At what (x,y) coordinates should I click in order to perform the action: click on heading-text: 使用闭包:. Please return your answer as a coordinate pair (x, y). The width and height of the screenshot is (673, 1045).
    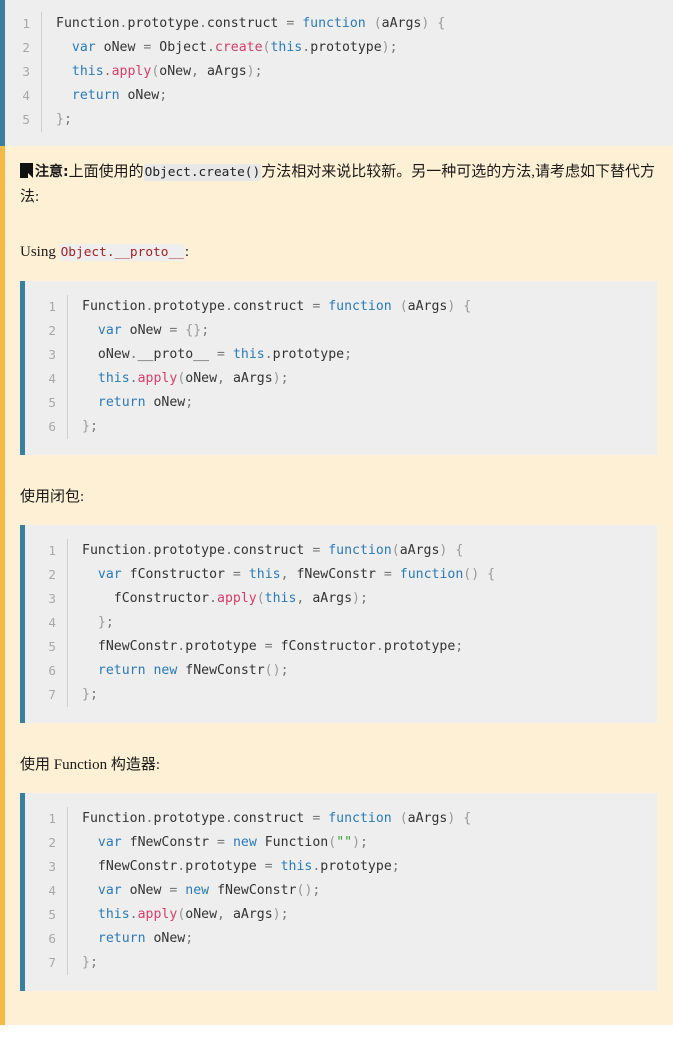
    Looking at the image, I should click on (52, 497).